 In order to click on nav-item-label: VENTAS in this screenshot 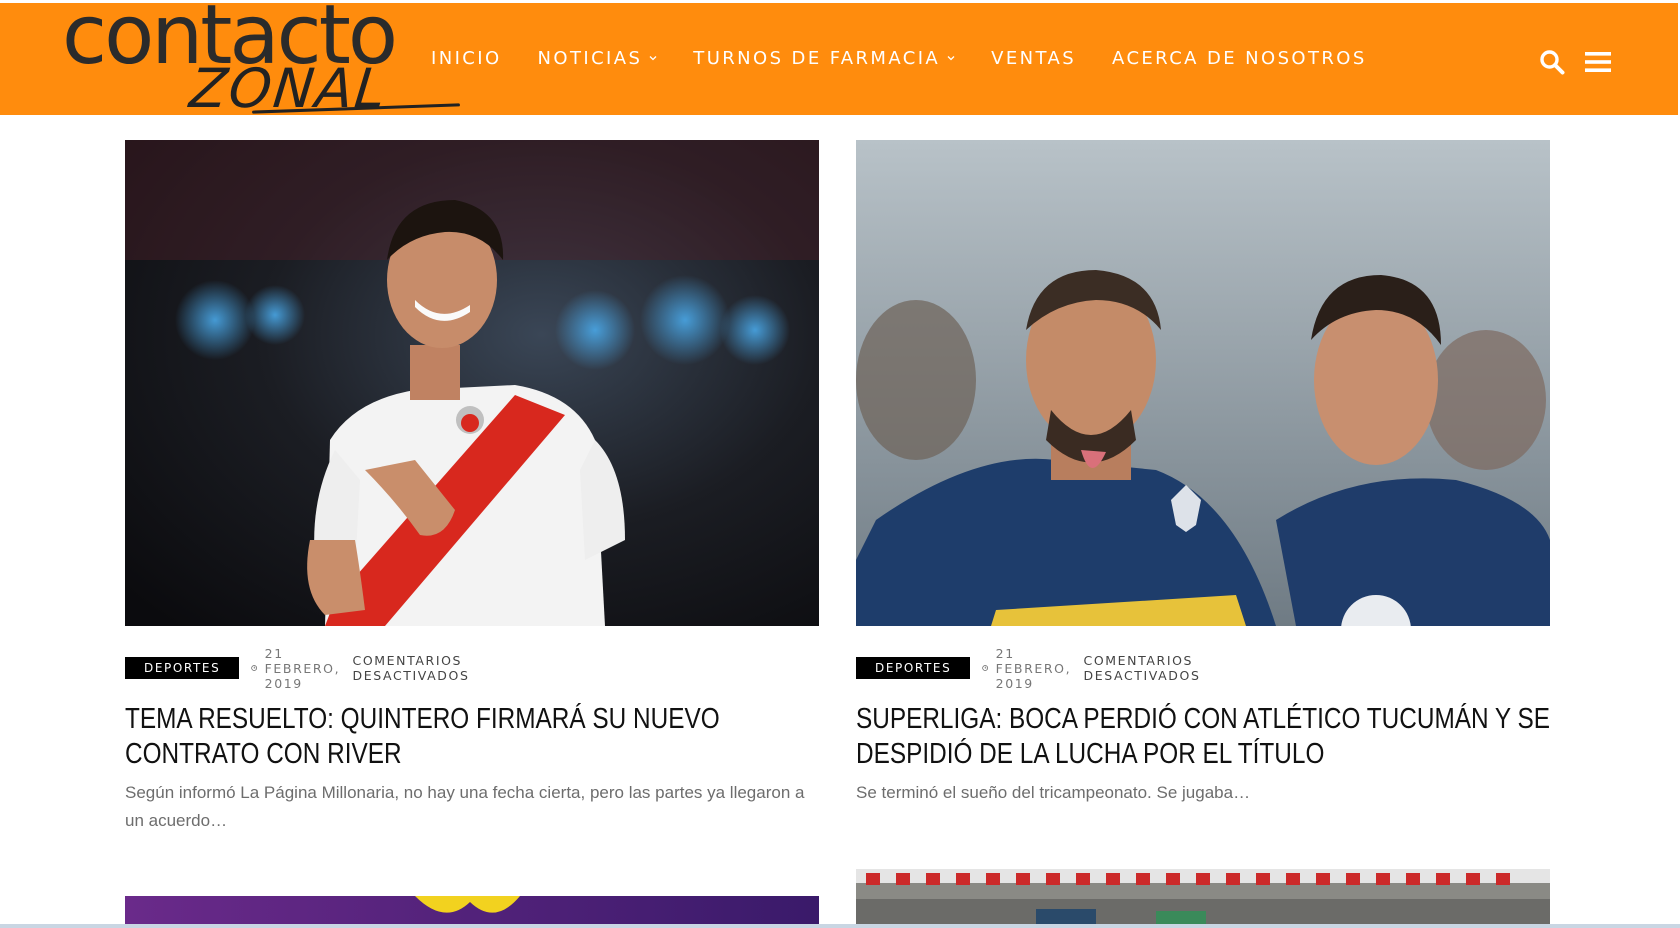, I will do `click(1034, 58)`.